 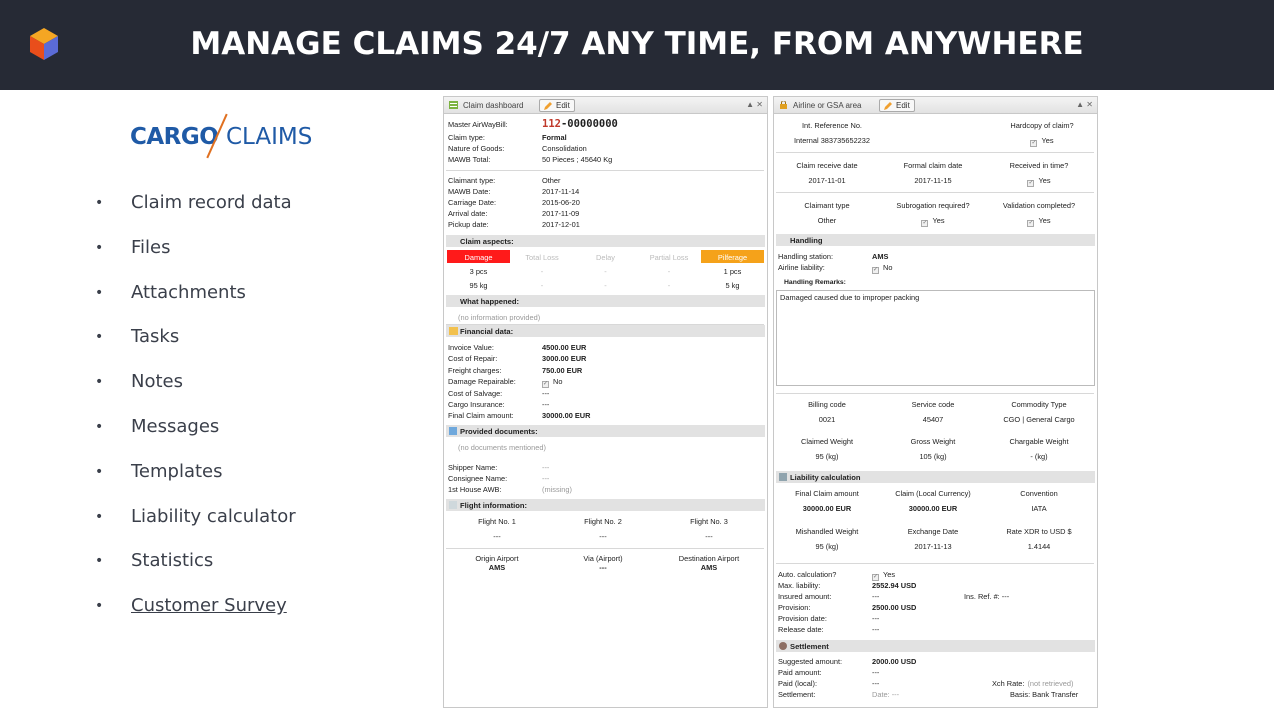 What do you see at coordinates (888, 267) in the screenshot?
I see `field-value-text: No` at bounding box center [888, 267].